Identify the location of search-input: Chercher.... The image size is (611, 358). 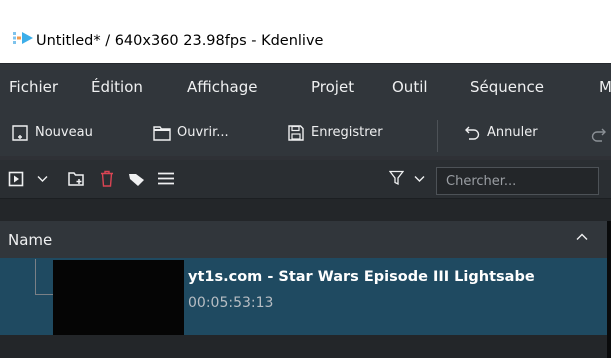
(517, 181).